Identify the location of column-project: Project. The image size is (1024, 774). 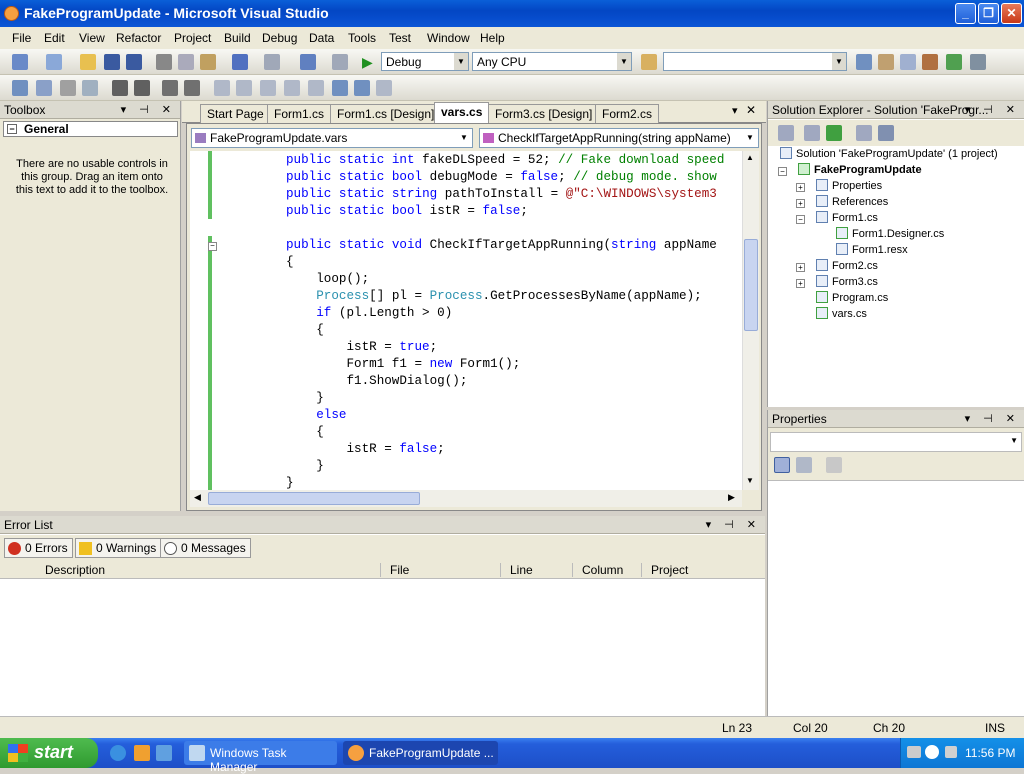
(669, 570).